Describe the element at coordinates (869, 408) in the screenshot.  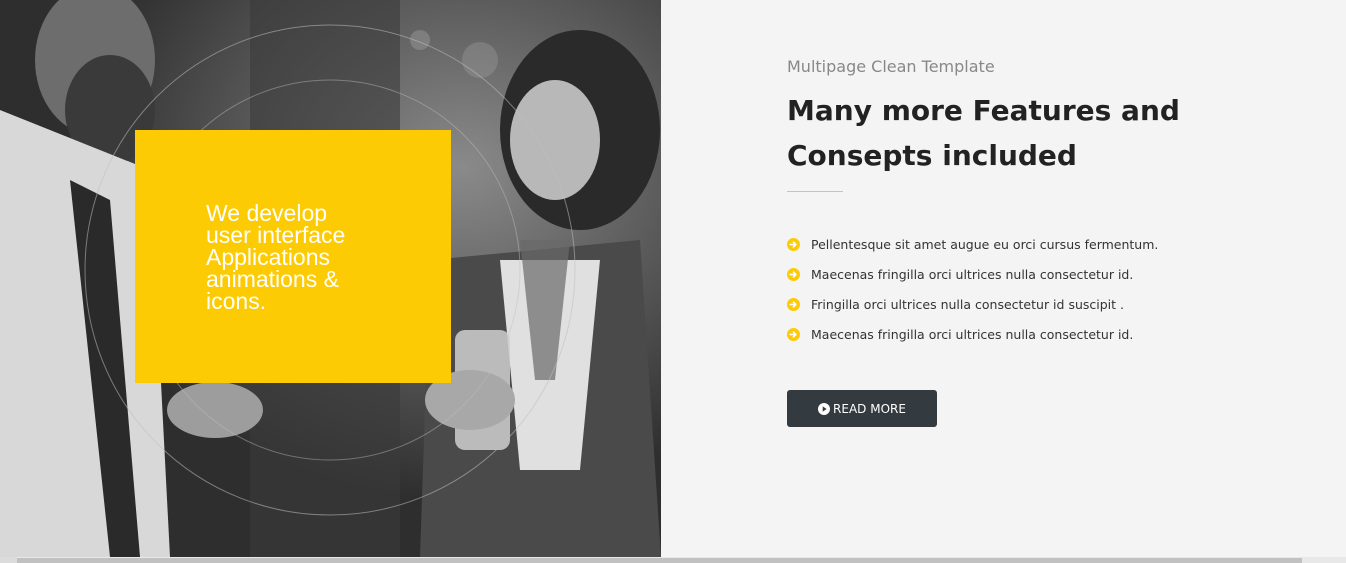
I see `read-more-label: READ MORE` at that location.